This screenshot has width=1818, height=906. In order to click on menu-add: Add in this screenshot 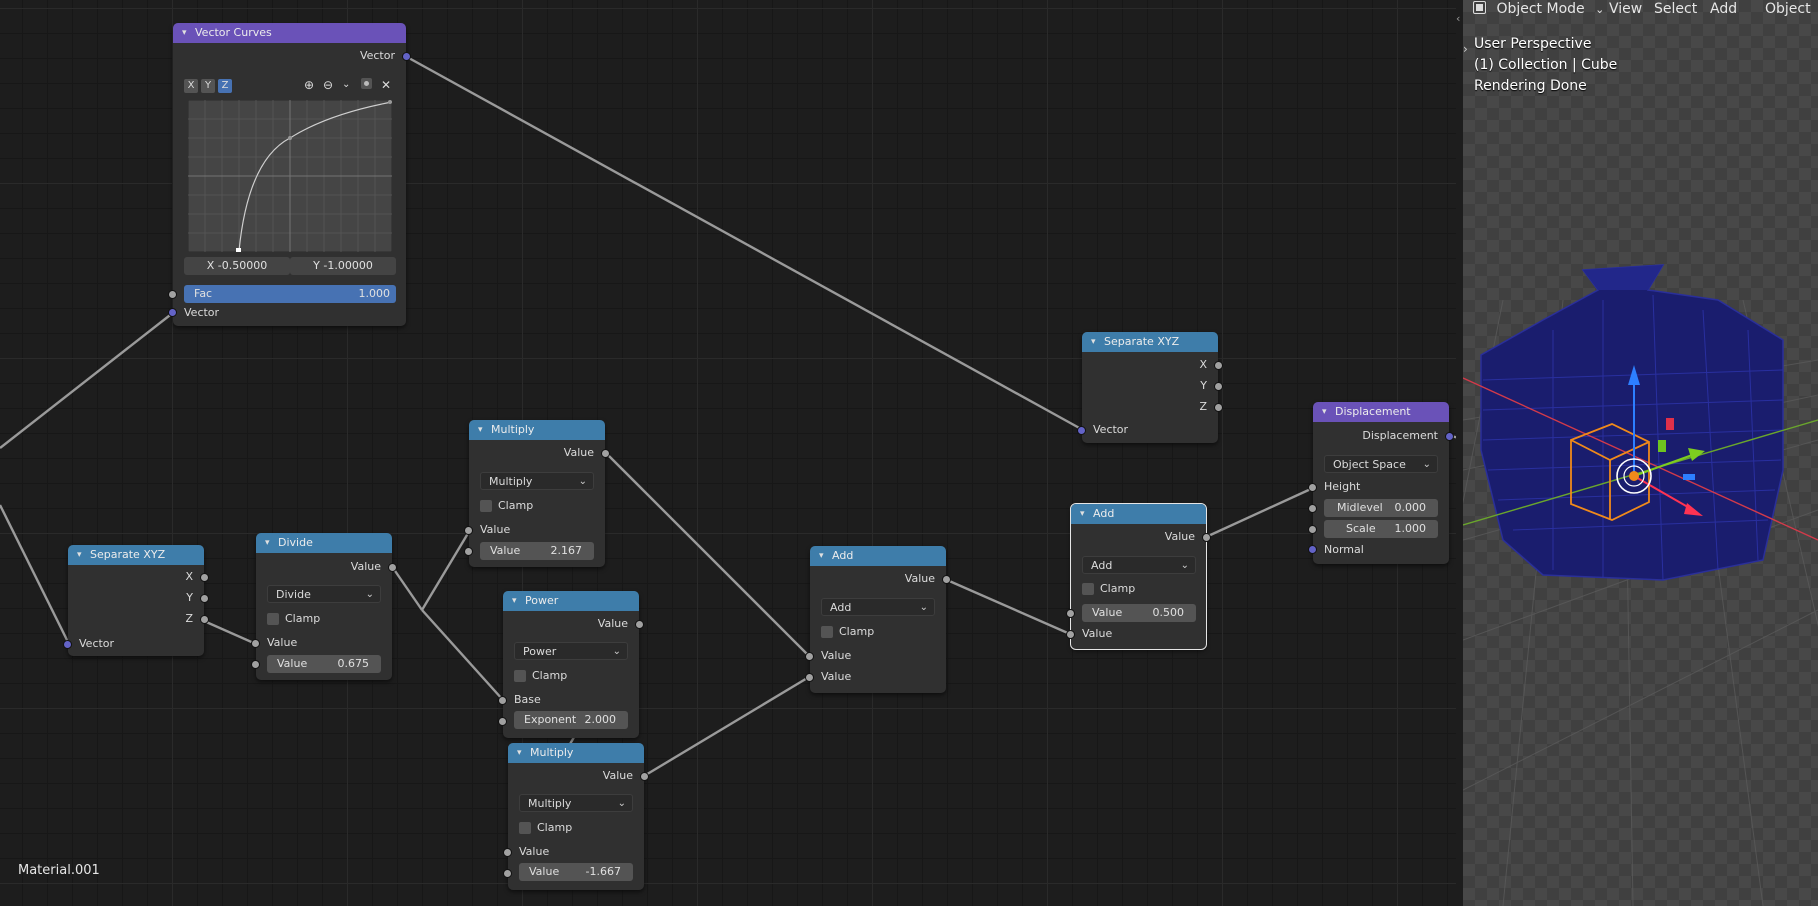, I will do `click(1723, 9)`.